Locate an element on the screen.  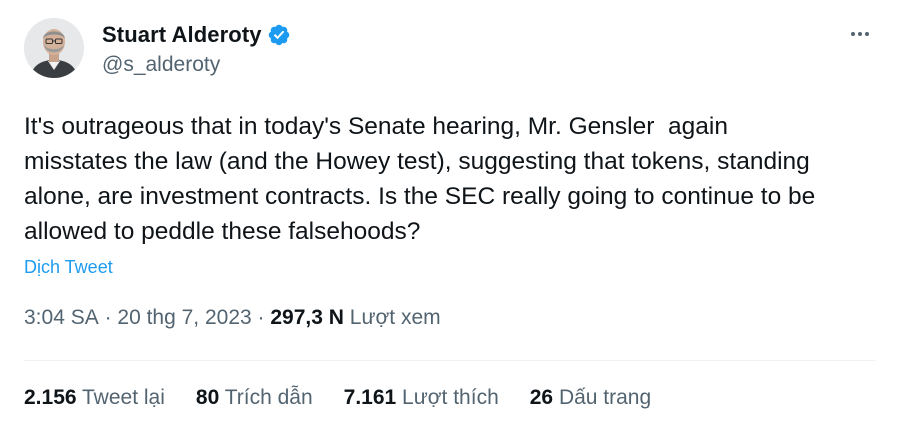
quotes-count: 80 is located at coordinates (207, 397).